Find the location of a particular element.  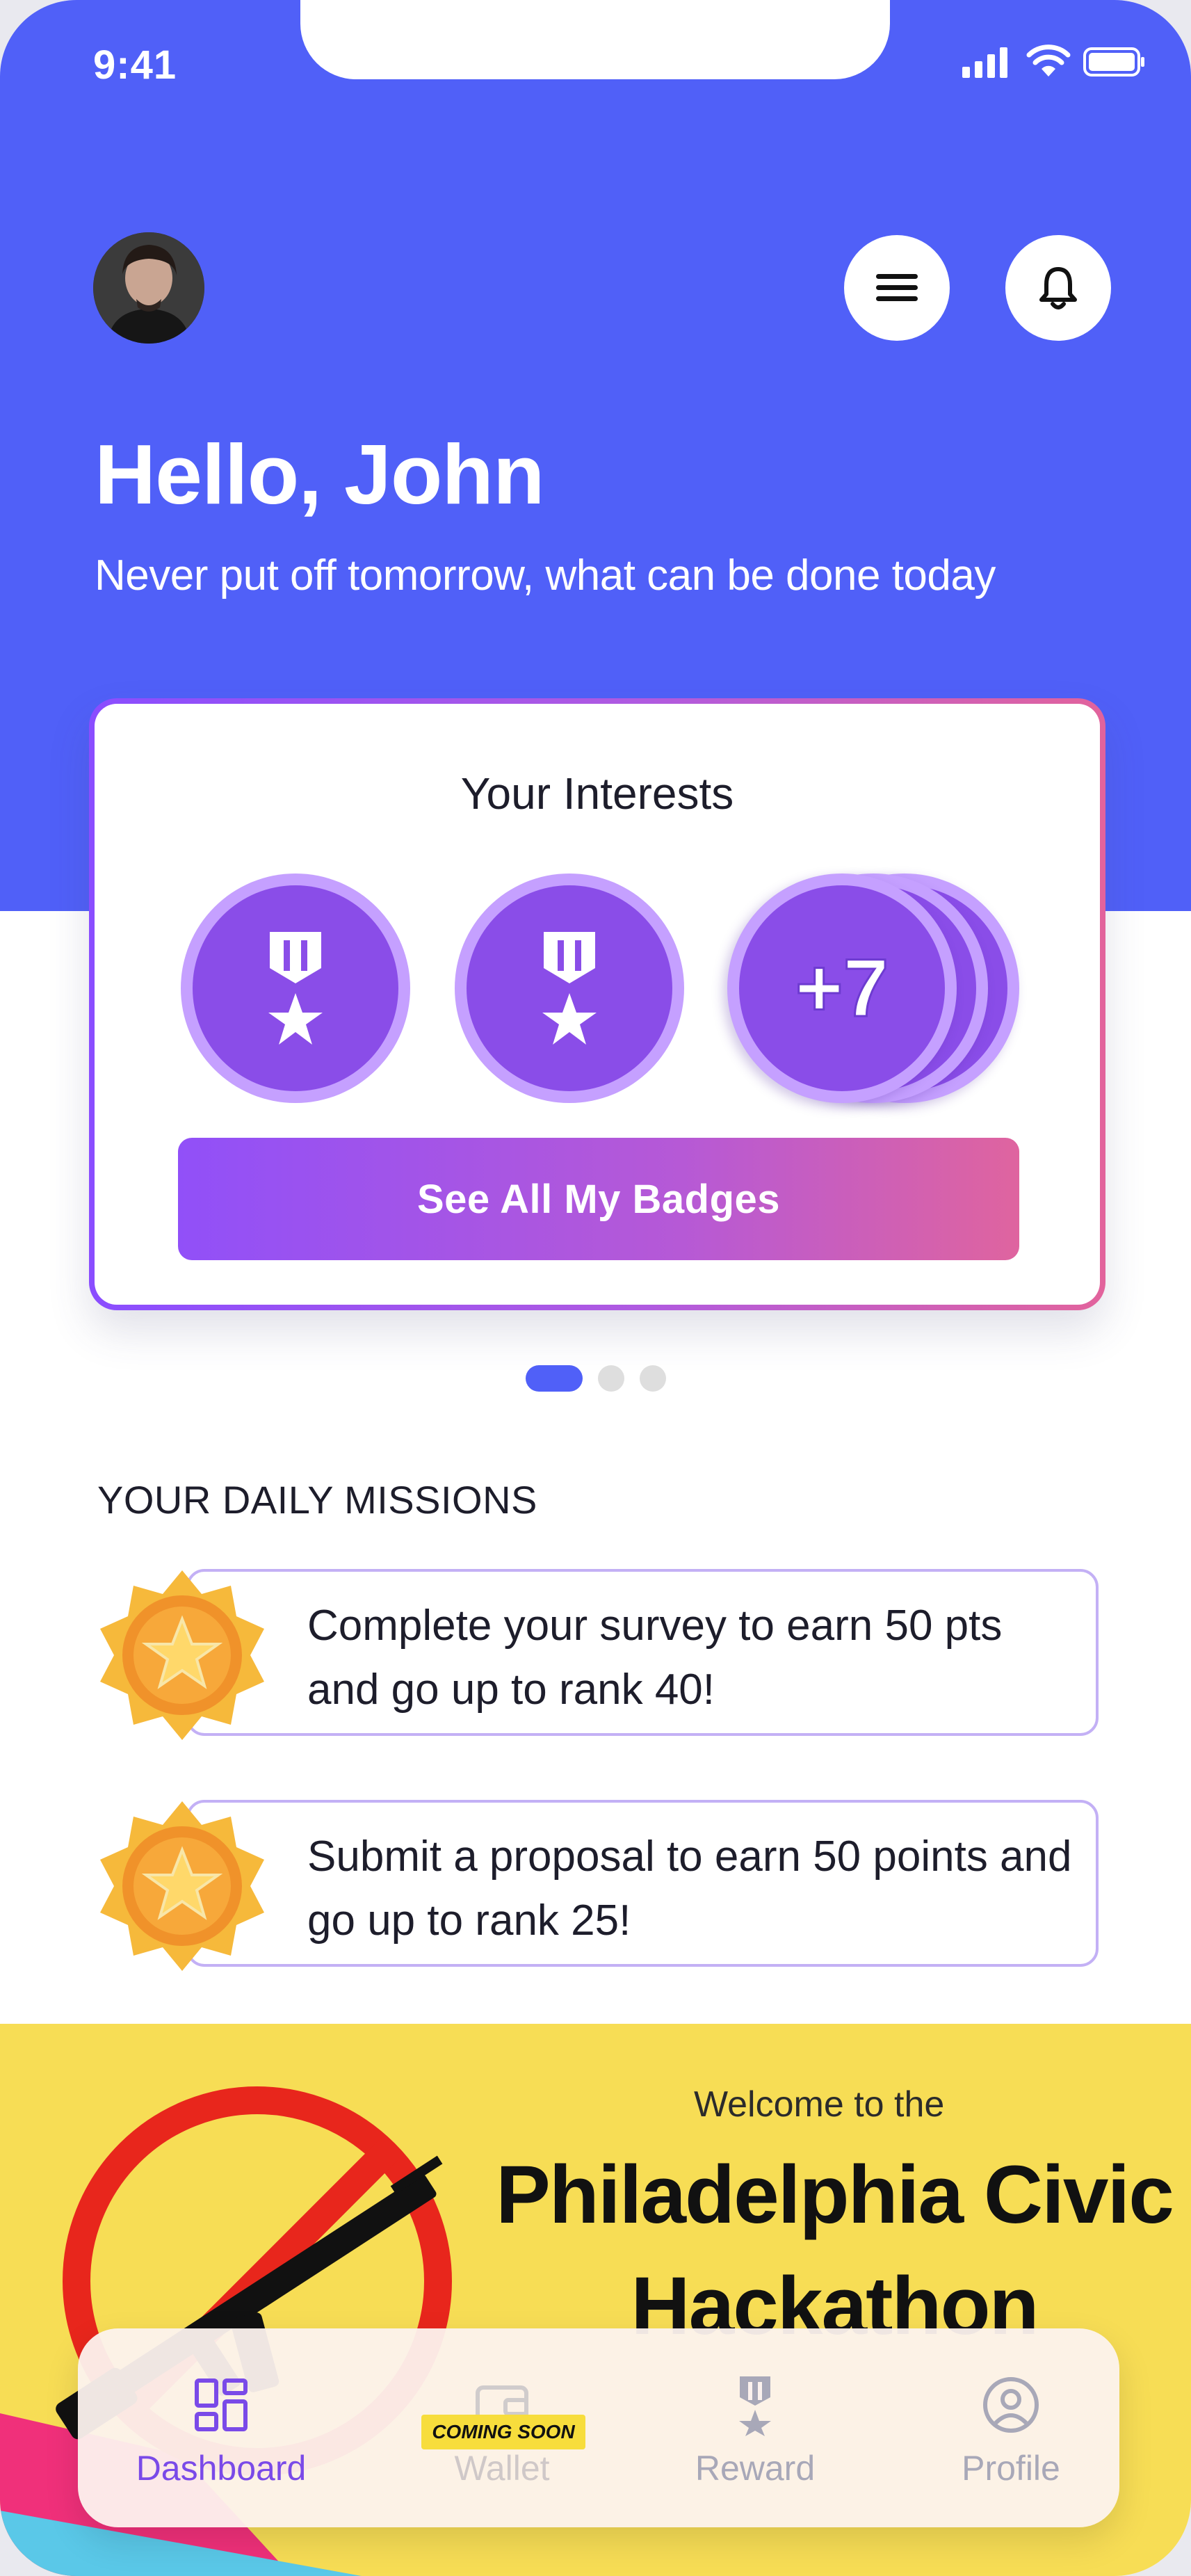

avatar-photo is located at coordinates (148, 288).